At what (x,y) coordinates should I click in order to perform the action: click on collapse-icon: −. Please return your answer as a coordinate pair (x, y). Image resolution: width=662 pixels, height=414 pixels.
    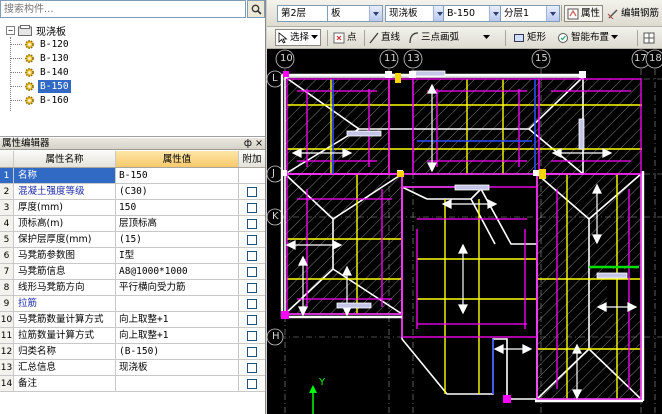
    Looking at the image, I should click on (10, 30).